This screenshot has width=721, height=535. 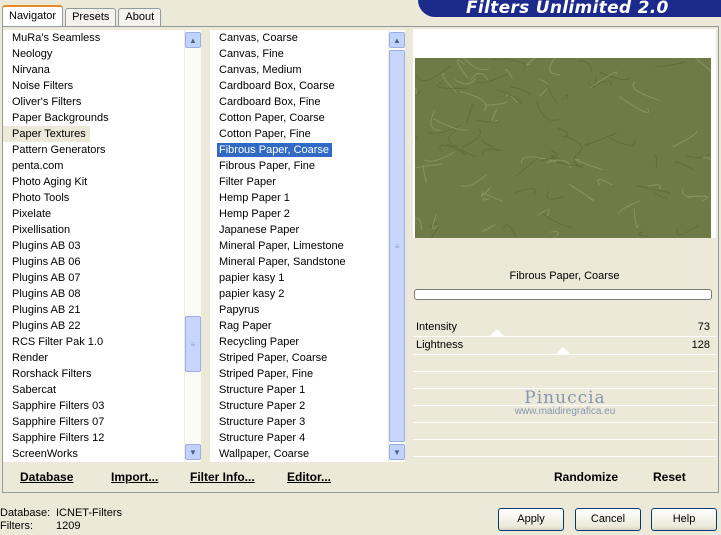 What do you see at coordinates (32, 214) in the screenshot?
I see `list-item-label: Pixelate` at bounding box center [32, 214].